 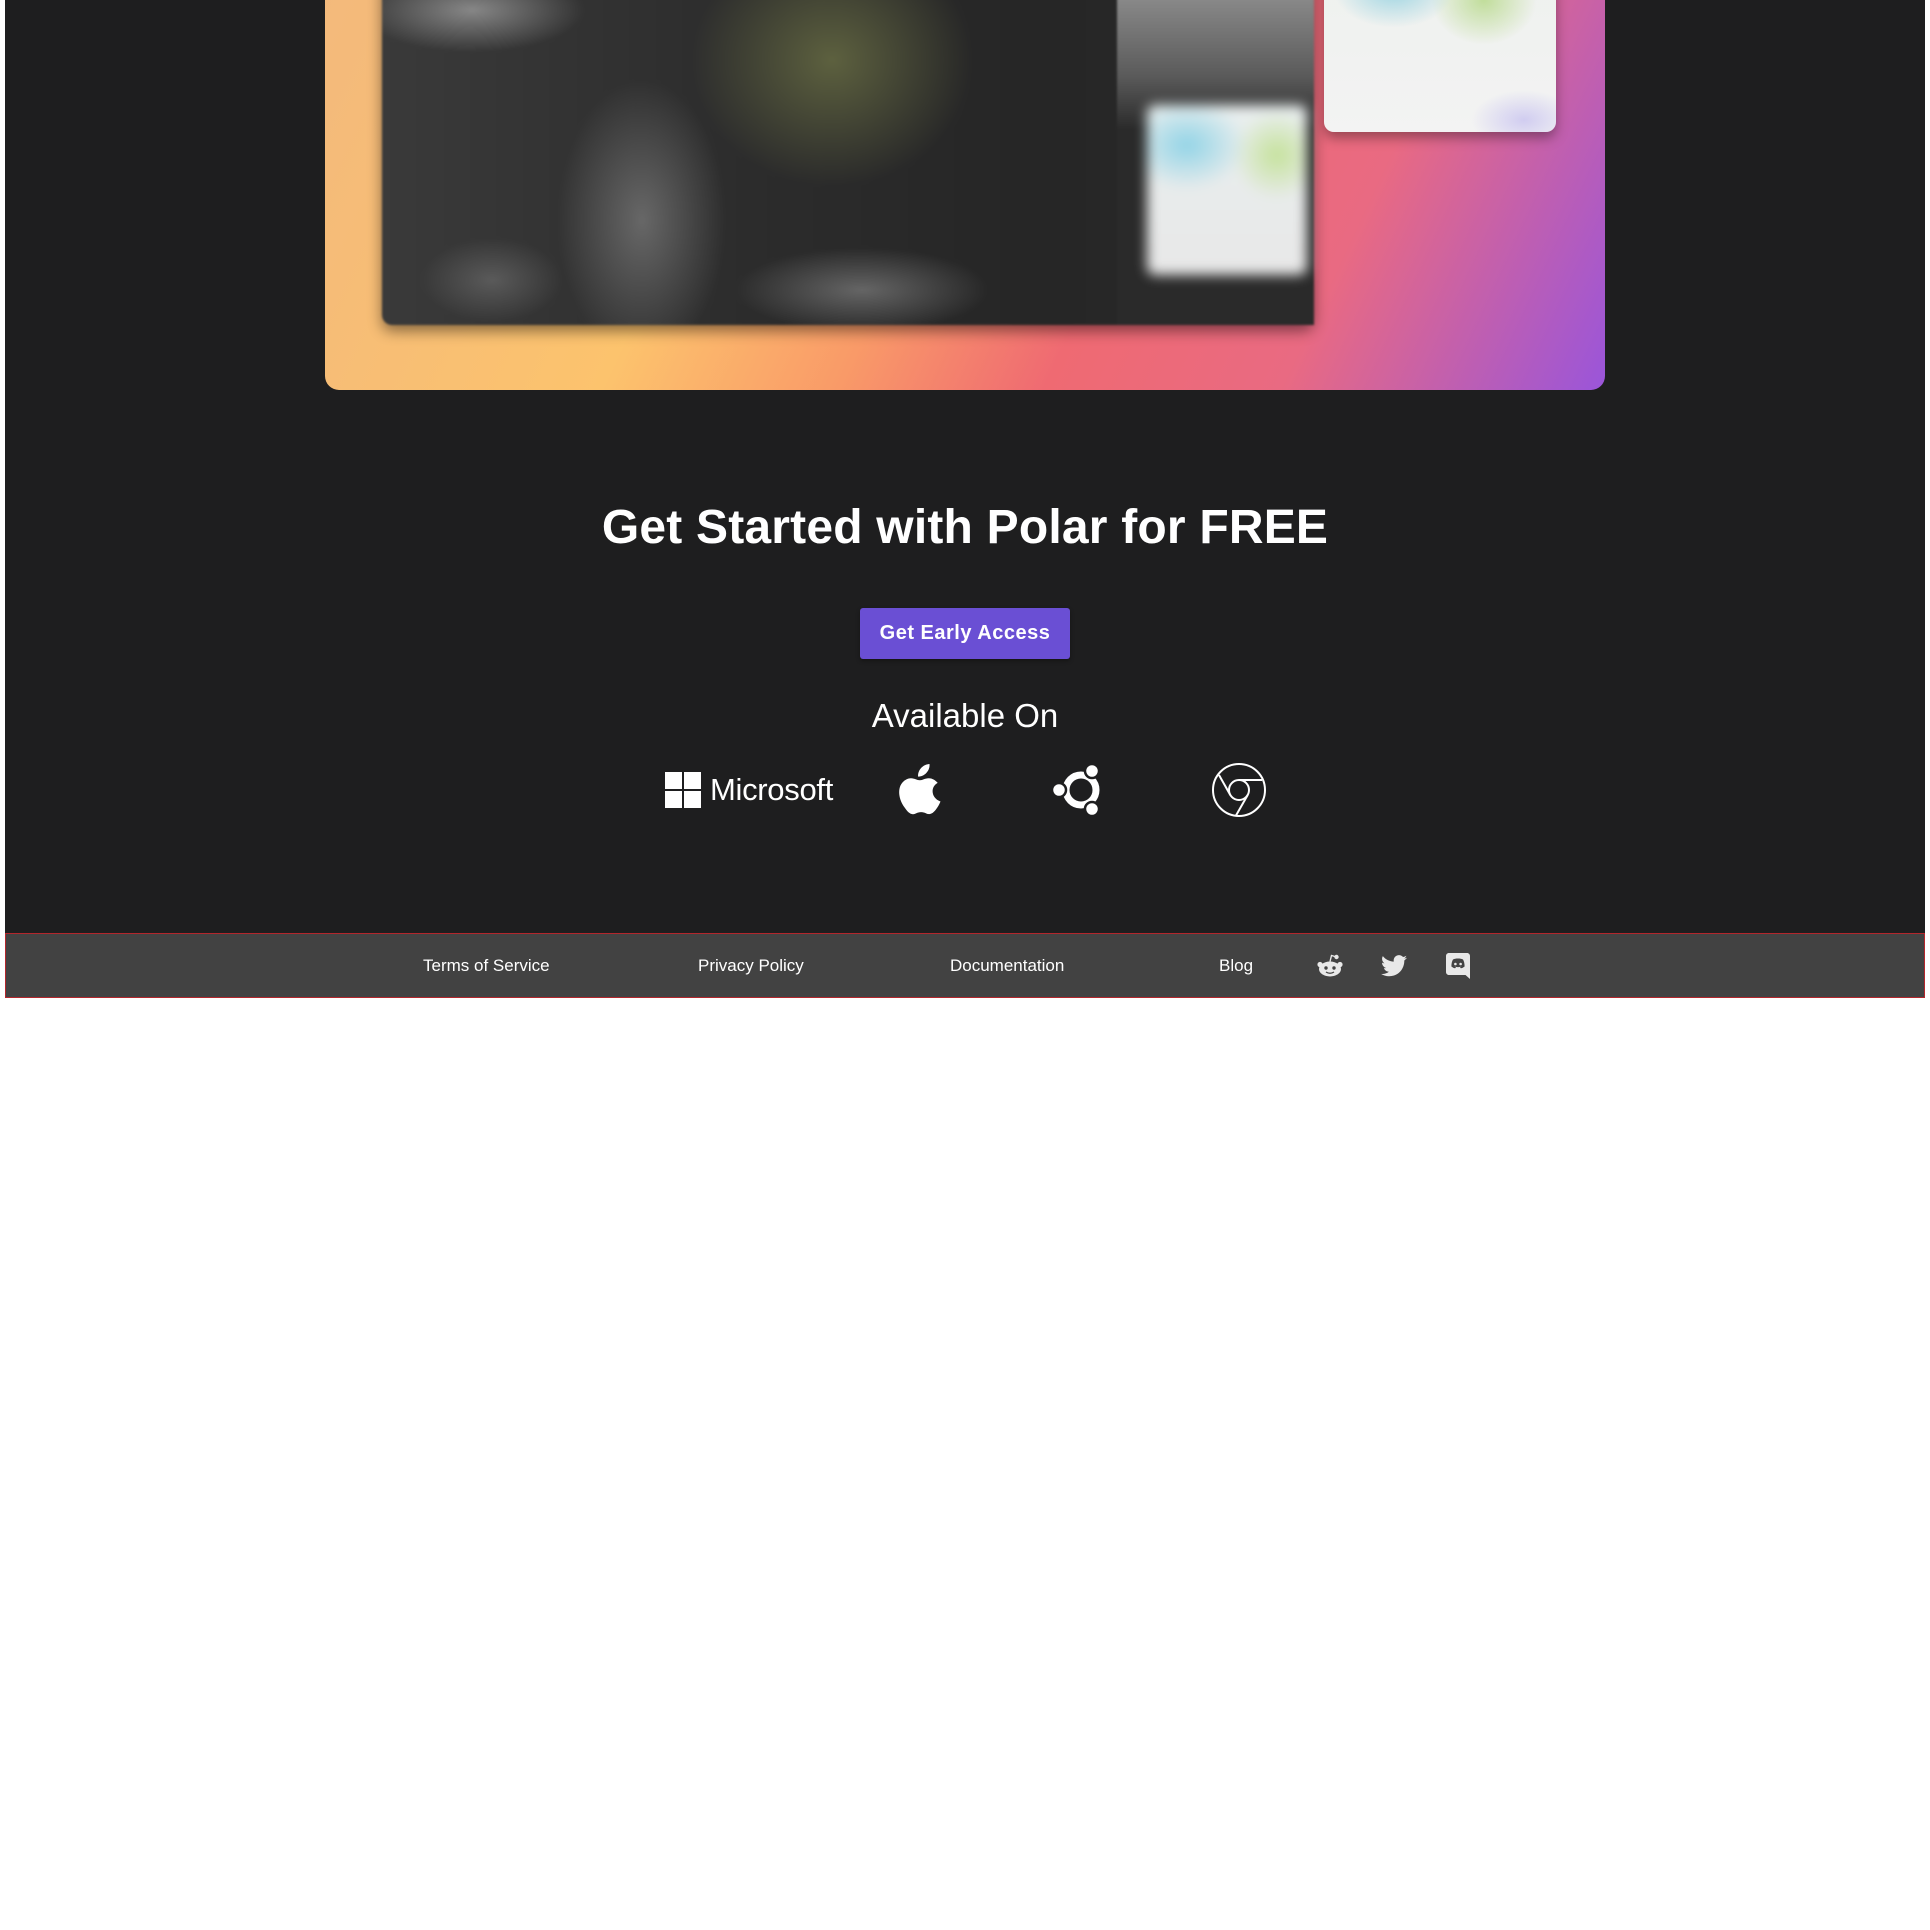 I want to click on chrome-logo-icon, so click(x=1239, y=790).